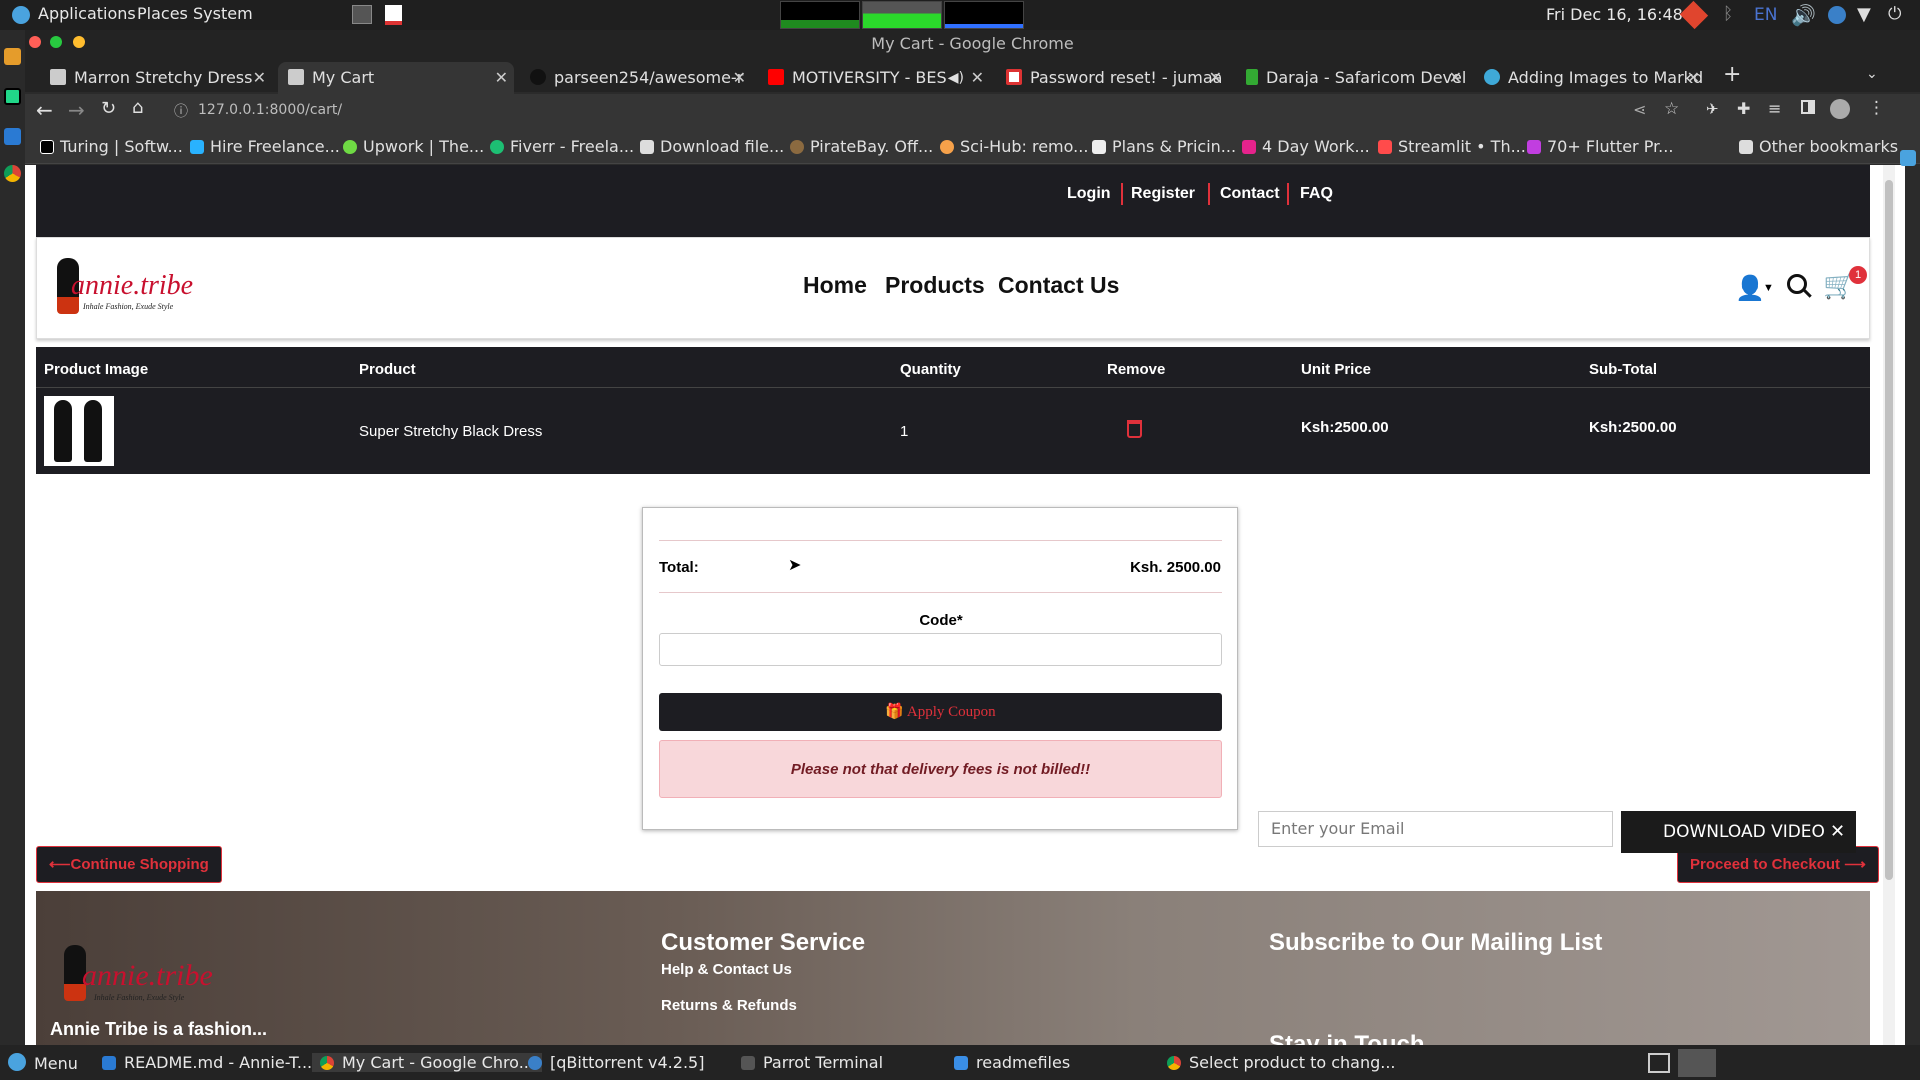 The image size is (1920, 1080). I want to click on tab-search-icon: ⌄, so click(1872, 74).